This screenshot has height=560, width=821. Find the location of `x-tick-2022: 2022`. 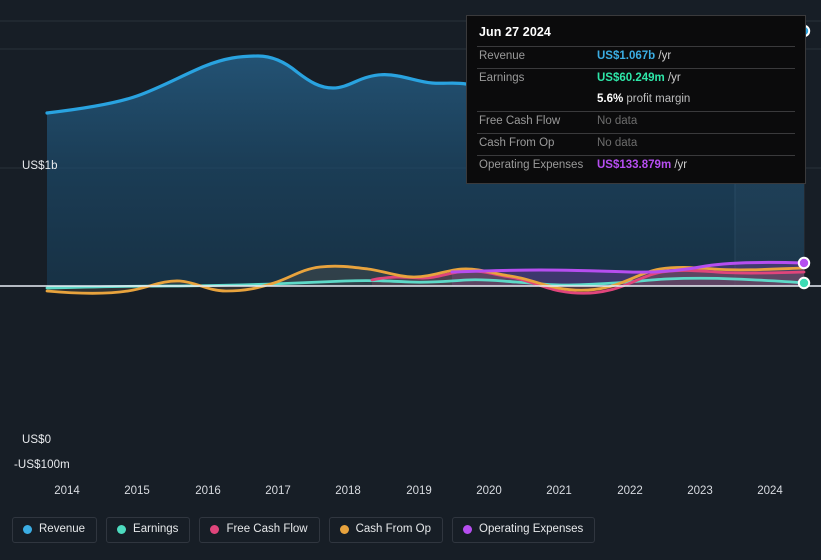

x-tick-2022: 2022 is located at coordinates (630, 491).